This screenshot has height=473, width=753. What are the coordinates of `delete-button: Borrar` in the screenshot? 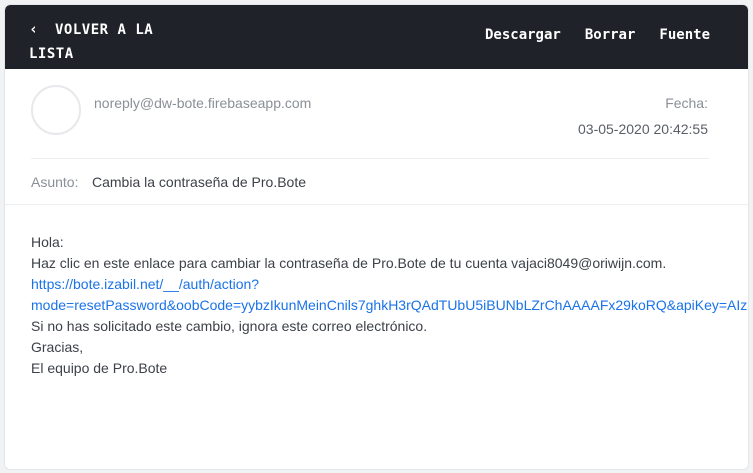 It's located at (610, 35).